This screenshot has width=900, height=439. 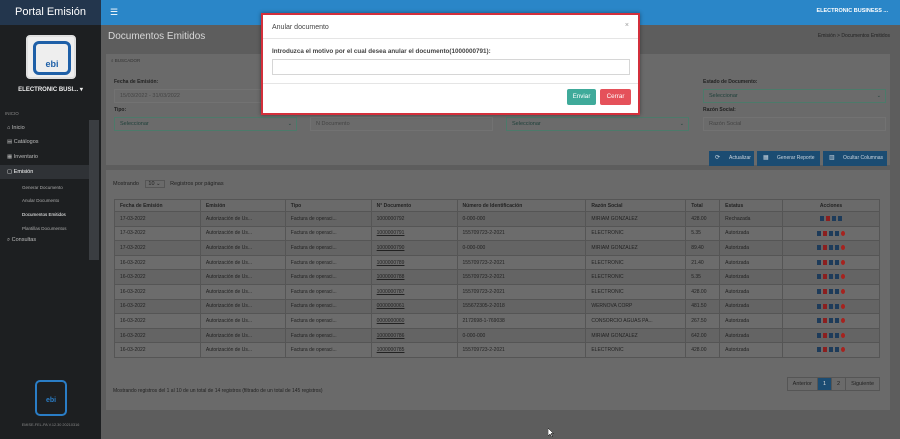 I want to click on cell-documento: 1000000785, so click(x=414, y=350).